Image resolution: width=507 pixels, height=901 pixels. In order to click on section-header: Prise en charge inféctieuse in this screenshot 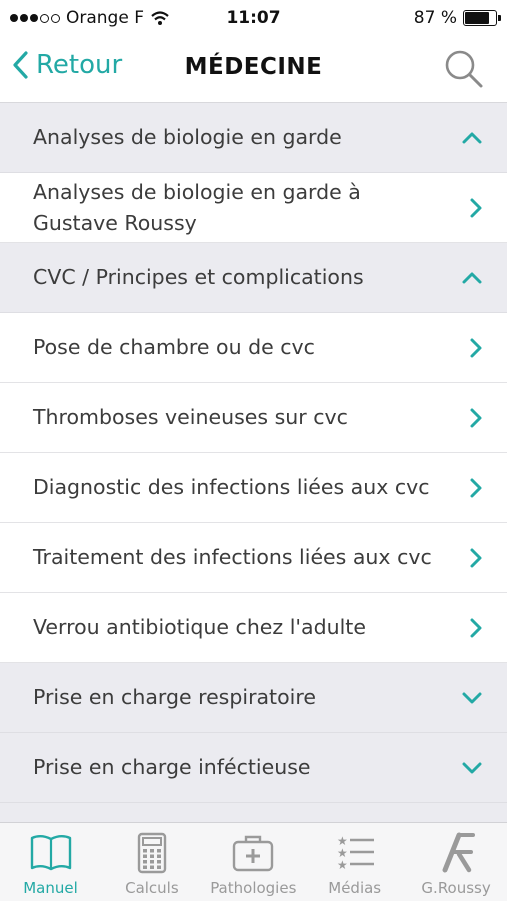, I will do `click(253, 768)`.